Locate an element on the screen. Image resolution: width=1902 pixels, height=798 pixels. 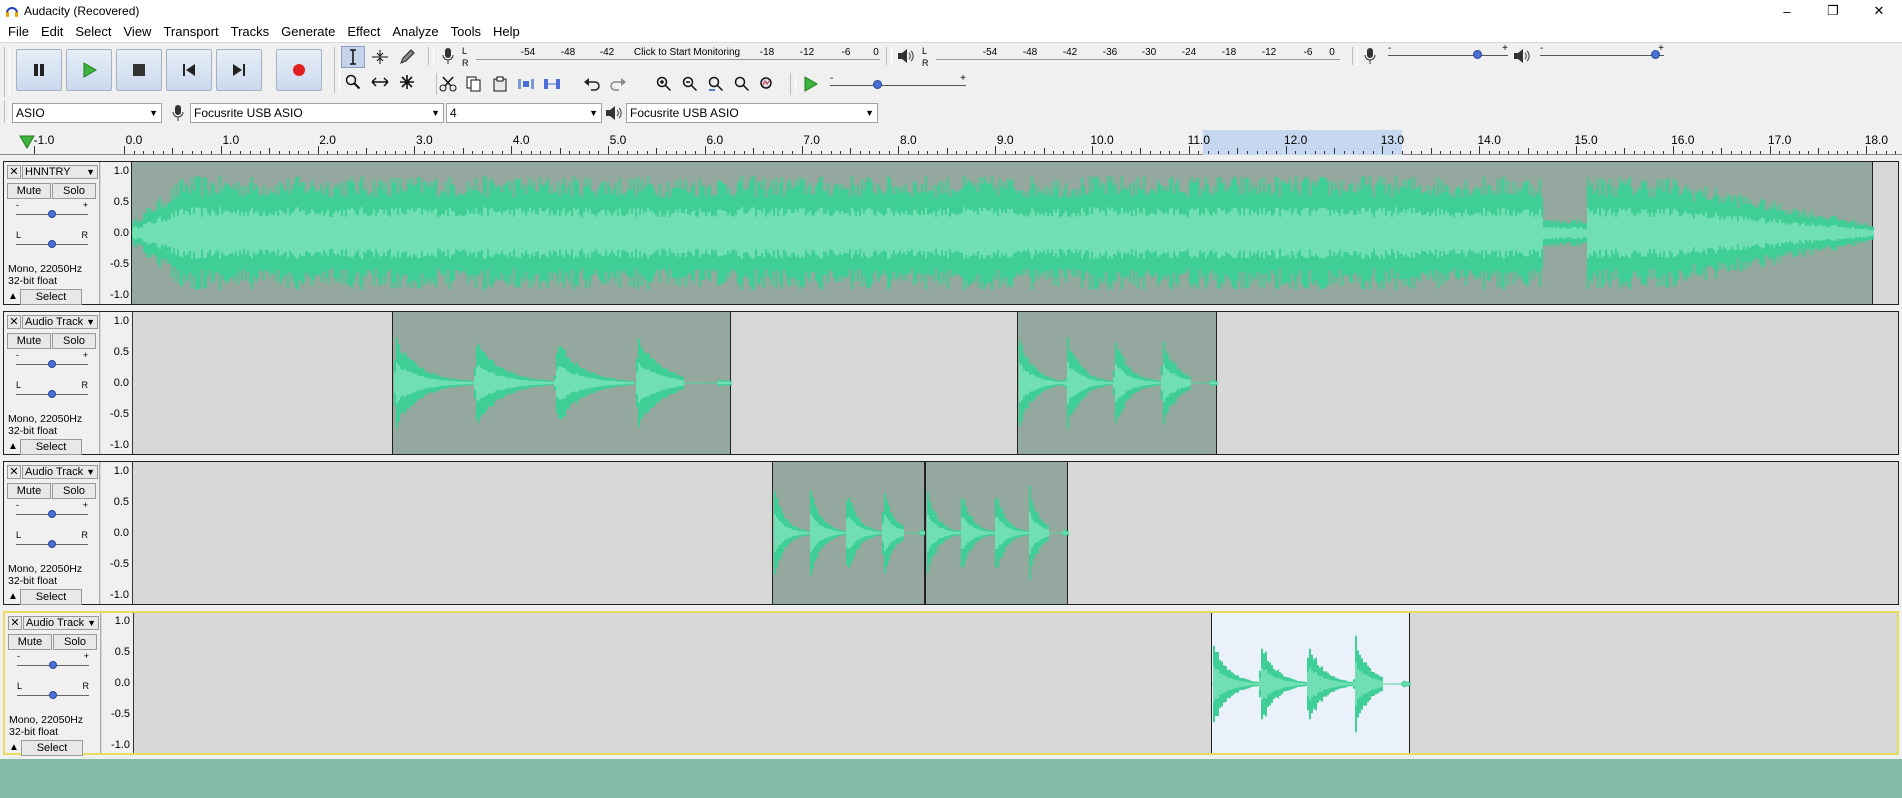
close-window-button: ✕ is located at coordinates (1879, 11).